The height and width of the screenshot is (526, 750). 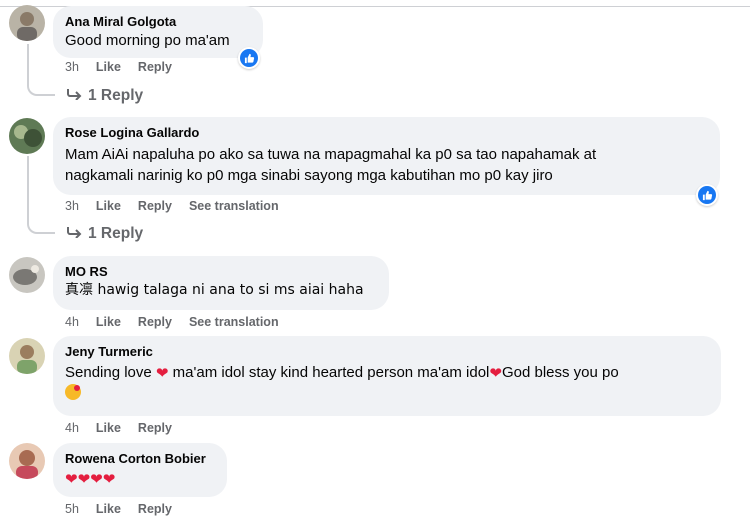 I want to click on comment-bubble: Ana Miral Golgota Good morning po ma'am, so click(x=158, y=32).